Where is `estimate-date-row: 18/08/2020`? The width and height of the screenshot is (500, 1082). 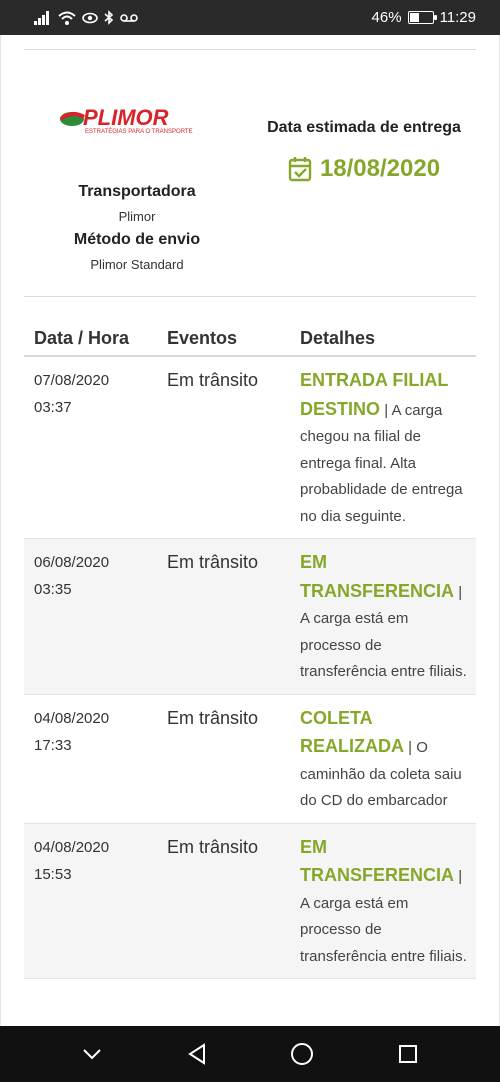 estimate-date-row: 18/08/2020 is located at coordinates (364, 169).